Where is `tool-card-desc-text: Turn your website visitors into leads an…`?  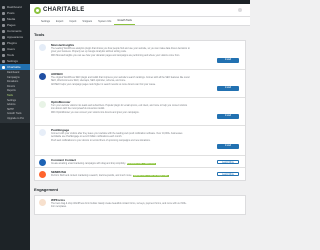 tool-card-desc-text: Turn your website visitors into leads an… is located at coordinates (119, 107).